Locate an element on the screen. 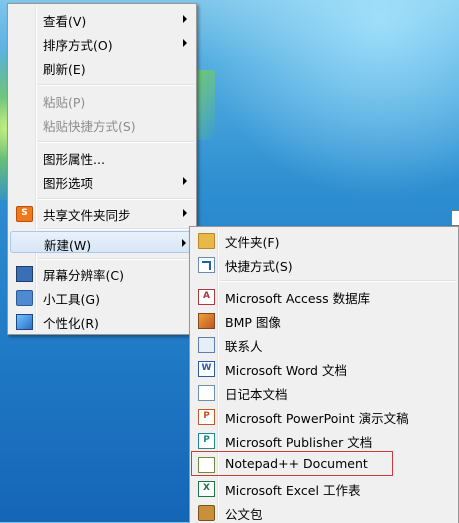 The image size is (459, 523). menu-item-refresh: 刷新(E) is located at coordinates (102, 67).